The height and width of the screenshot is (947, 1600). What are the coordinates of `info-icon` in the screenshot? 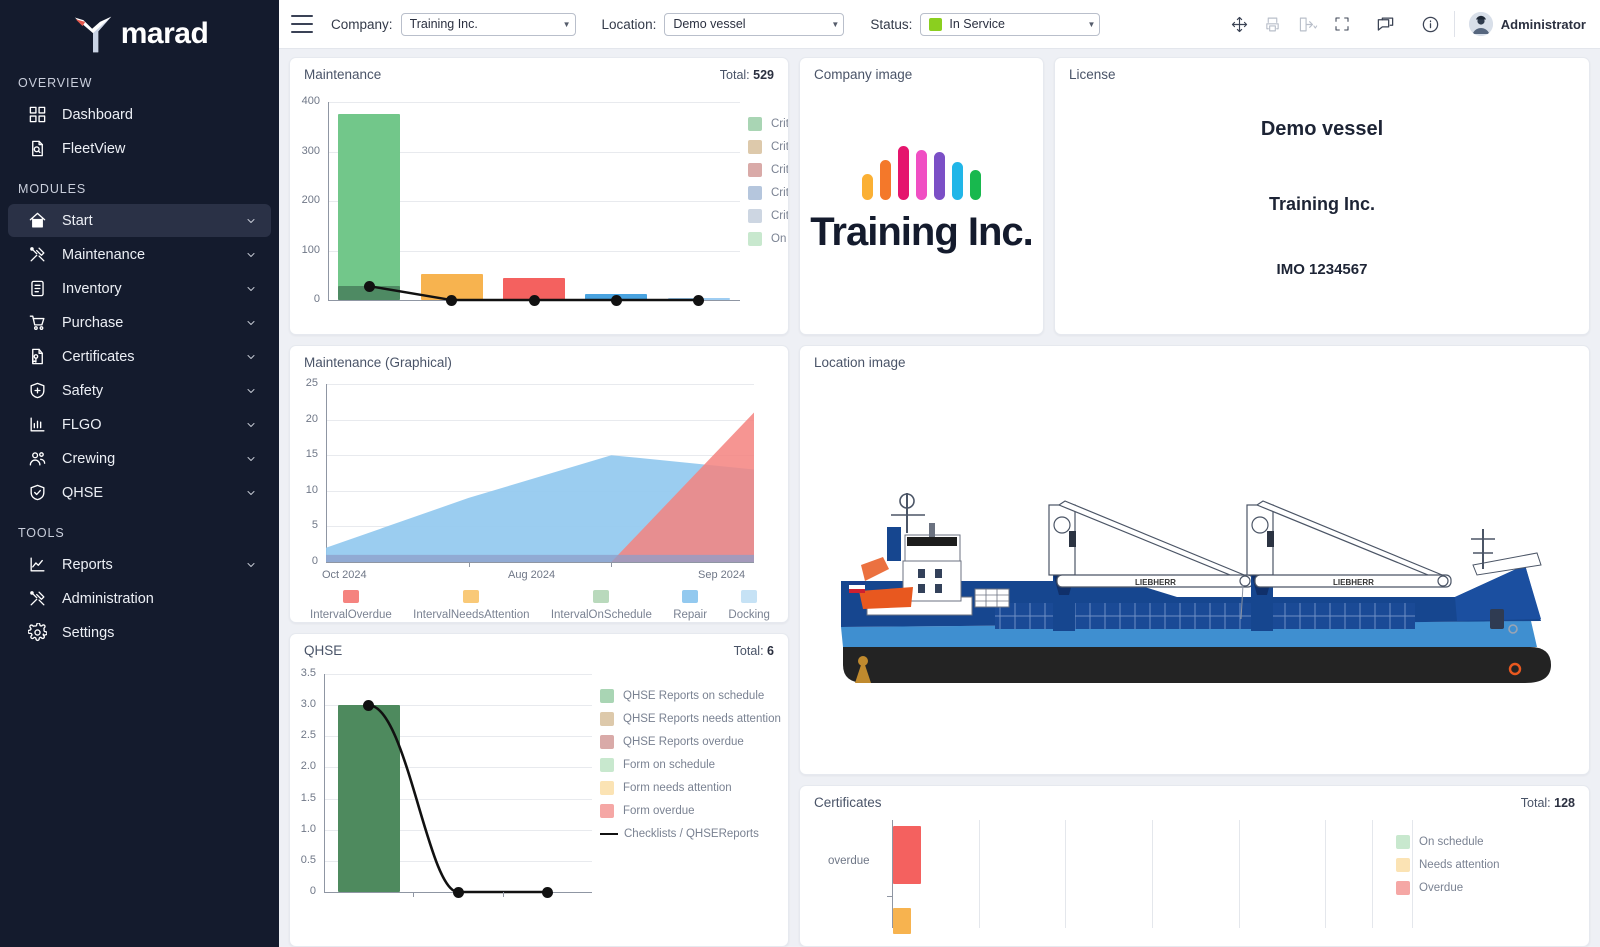 It's located at (1430, 24).